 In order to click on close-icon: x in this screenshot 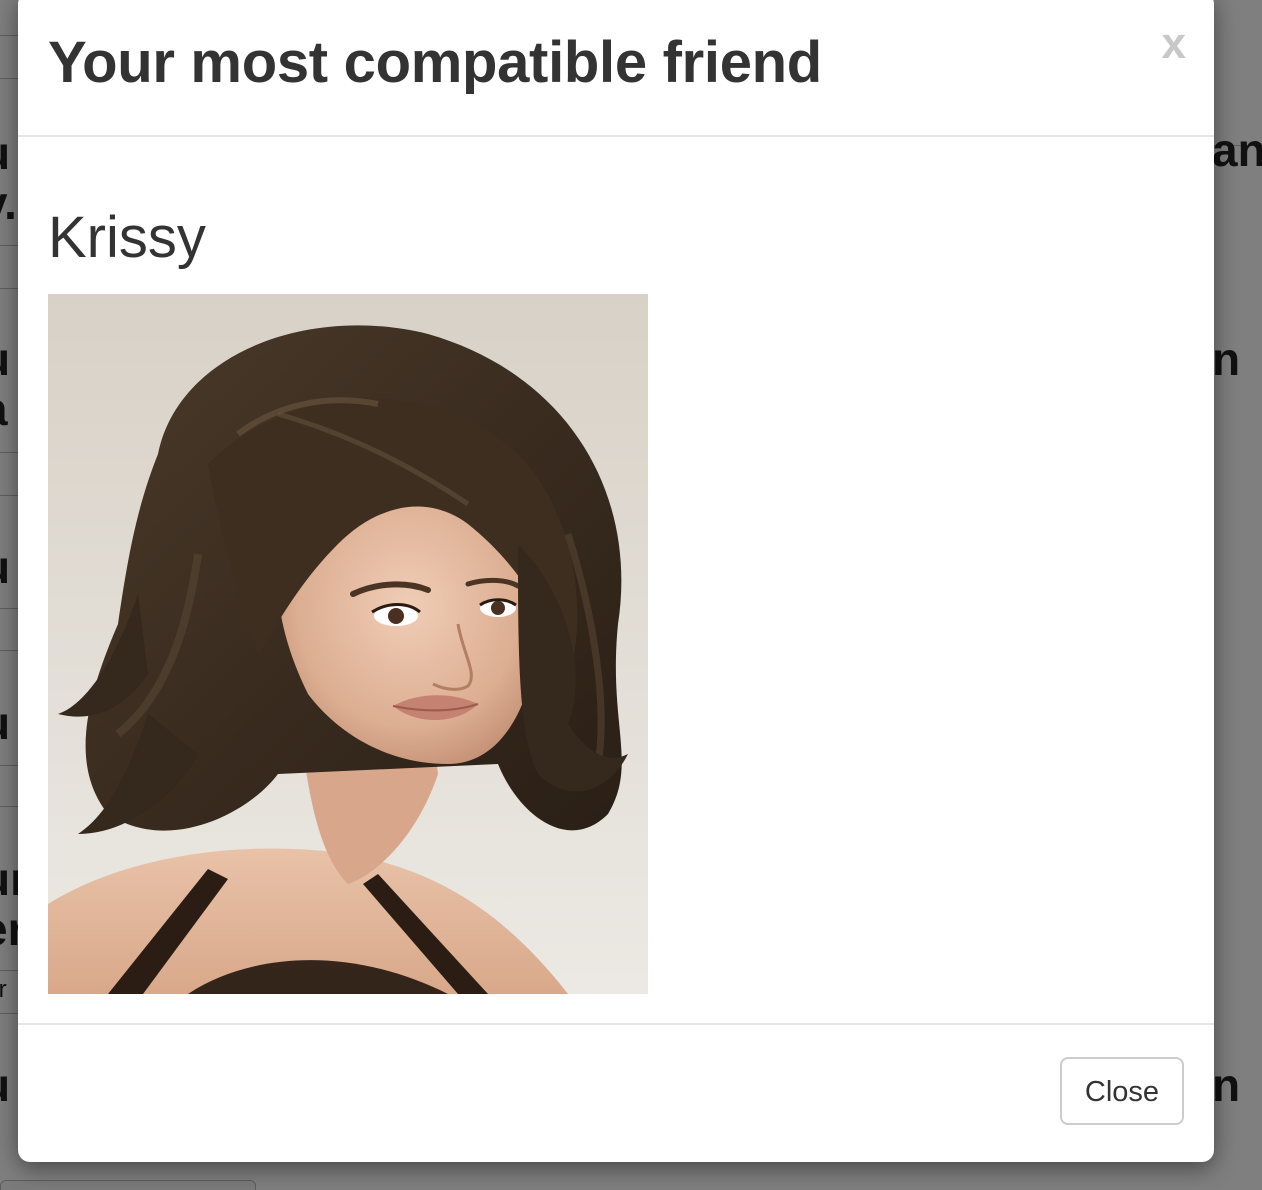, I will do `click(1174, 44)`.